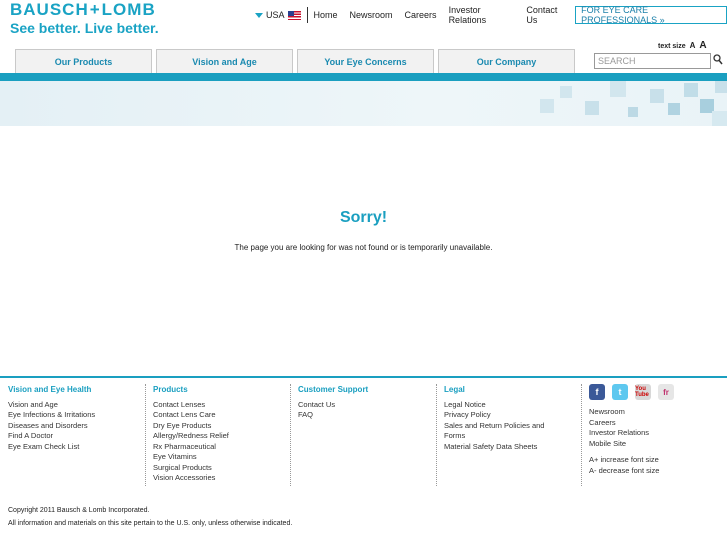 The image size is (727, 545). I want to click on footer-link: Material Safety Data Sheets, so click(494, 447).